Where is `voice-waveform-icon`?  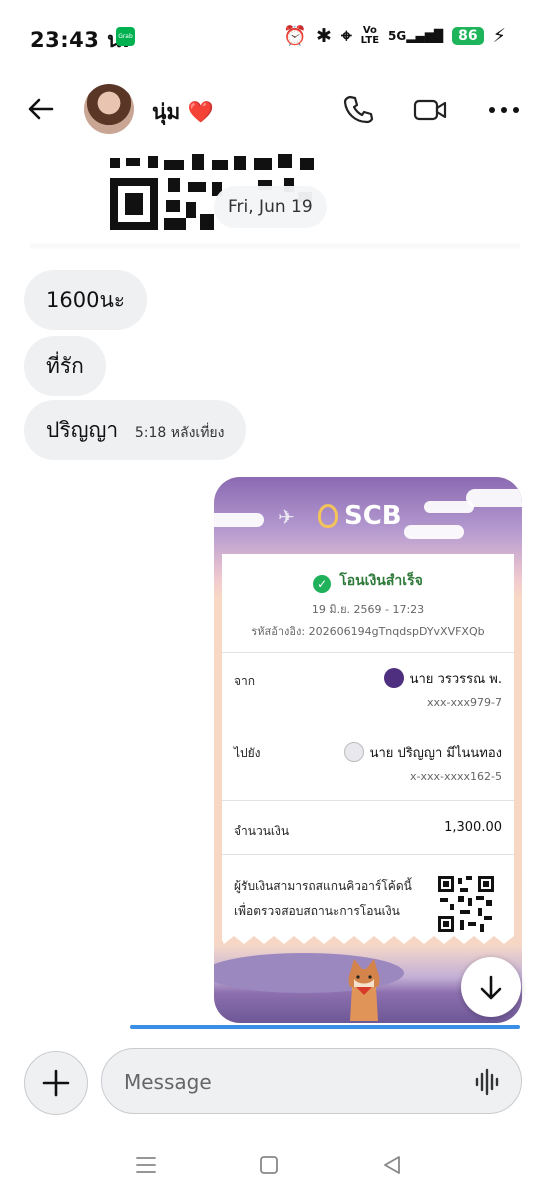 voice-waveform-icon is located at coordinates (488, 1082).